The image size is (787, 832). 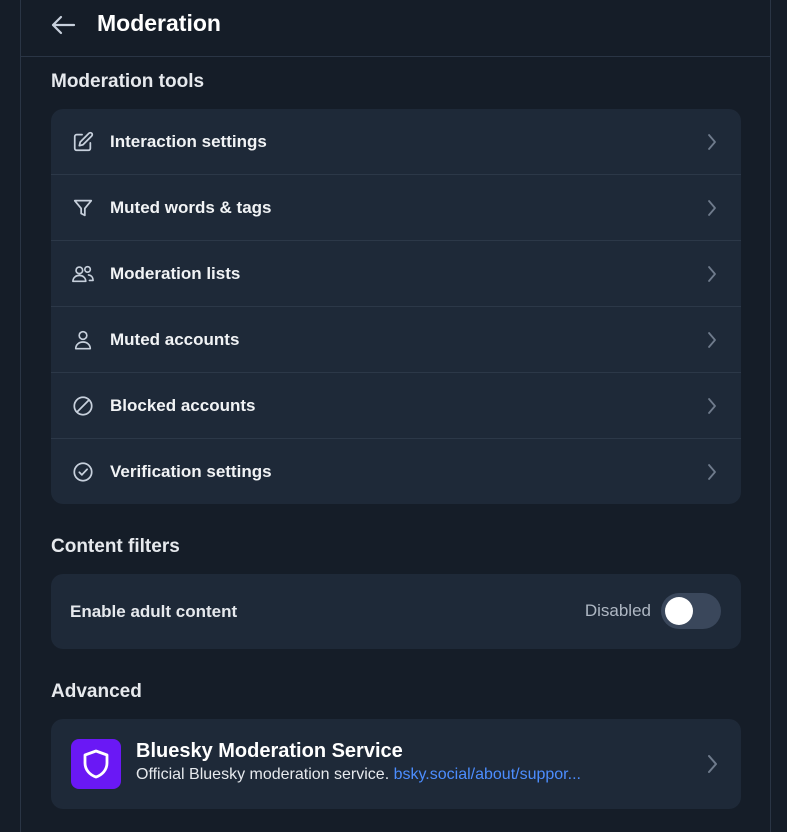 I want to click on menu-item-moderation-lists: Moderation lists, so click(x=396, y=274).